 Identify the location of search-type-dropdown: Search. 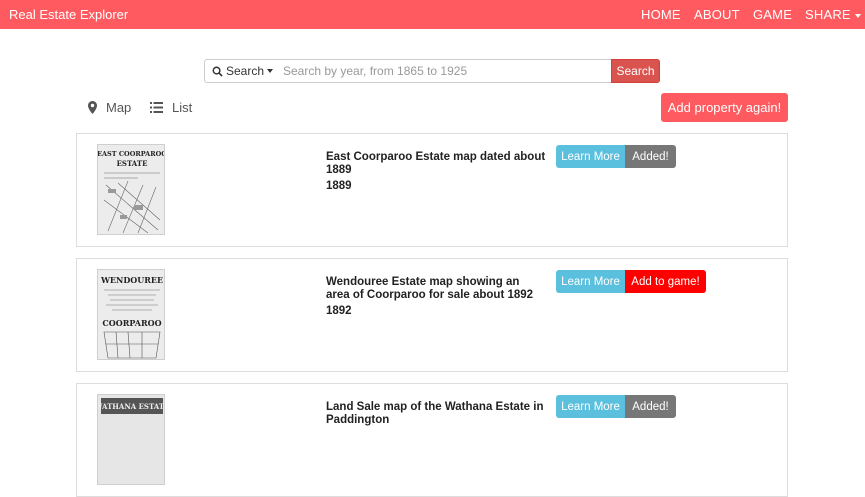
(240, 71).